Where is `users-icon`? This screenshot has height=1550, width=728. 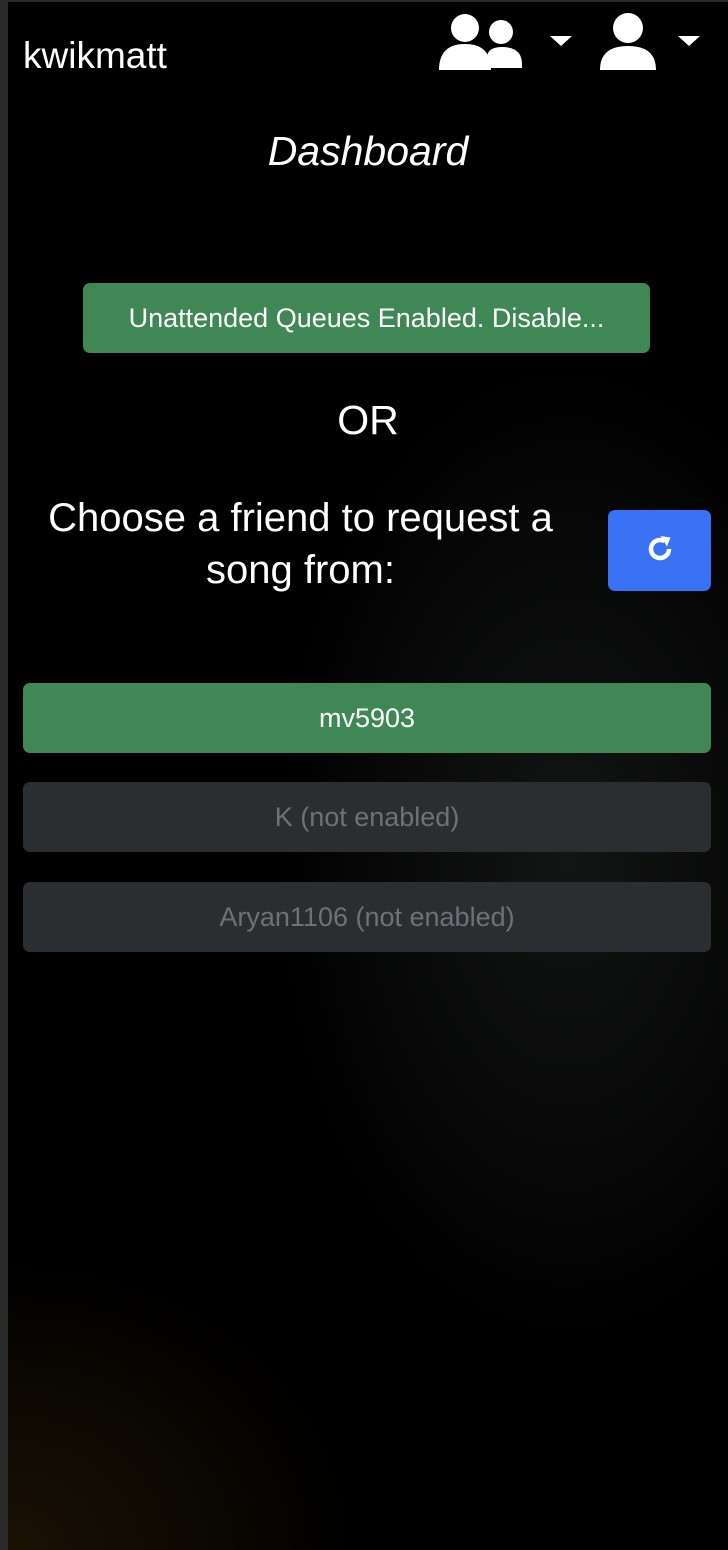
users-icon is located at coordinates (484, 44).